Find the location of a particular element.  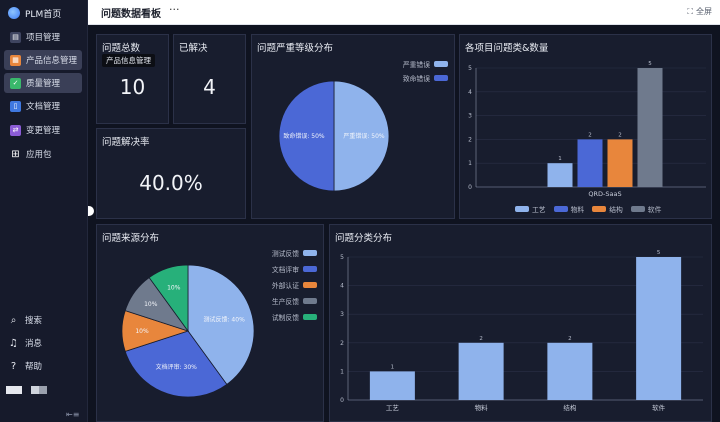

sidebar-item-project: ▤ 项目管理 is located at coordinates (43, 37).